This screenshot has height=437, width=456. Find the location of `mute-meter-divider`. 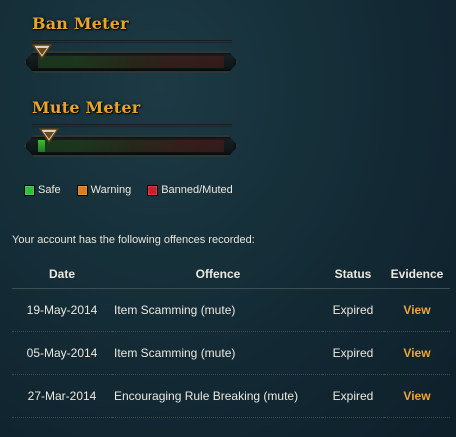

mute-meter-divider is located at coordinates (132, 125).